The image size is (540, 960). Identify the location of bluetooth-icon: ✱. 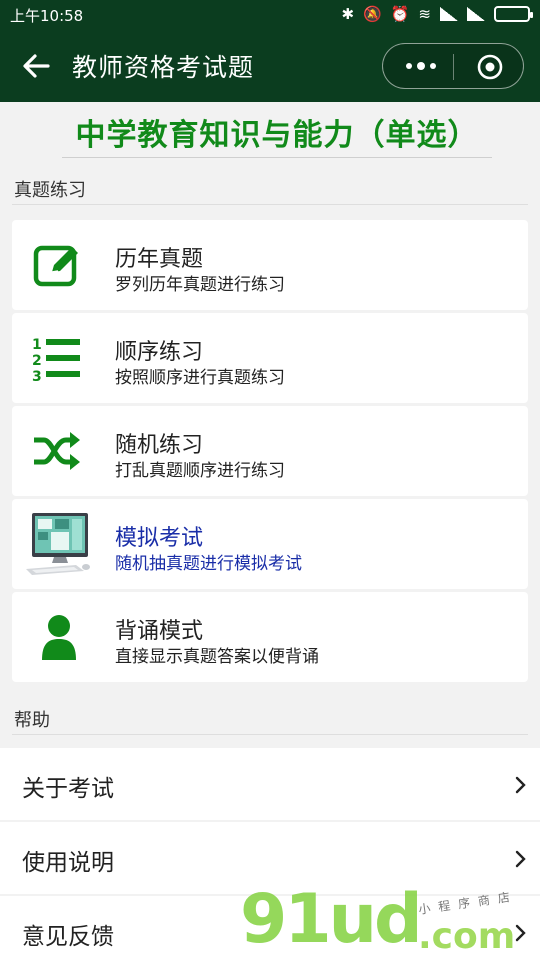
(348, 14).